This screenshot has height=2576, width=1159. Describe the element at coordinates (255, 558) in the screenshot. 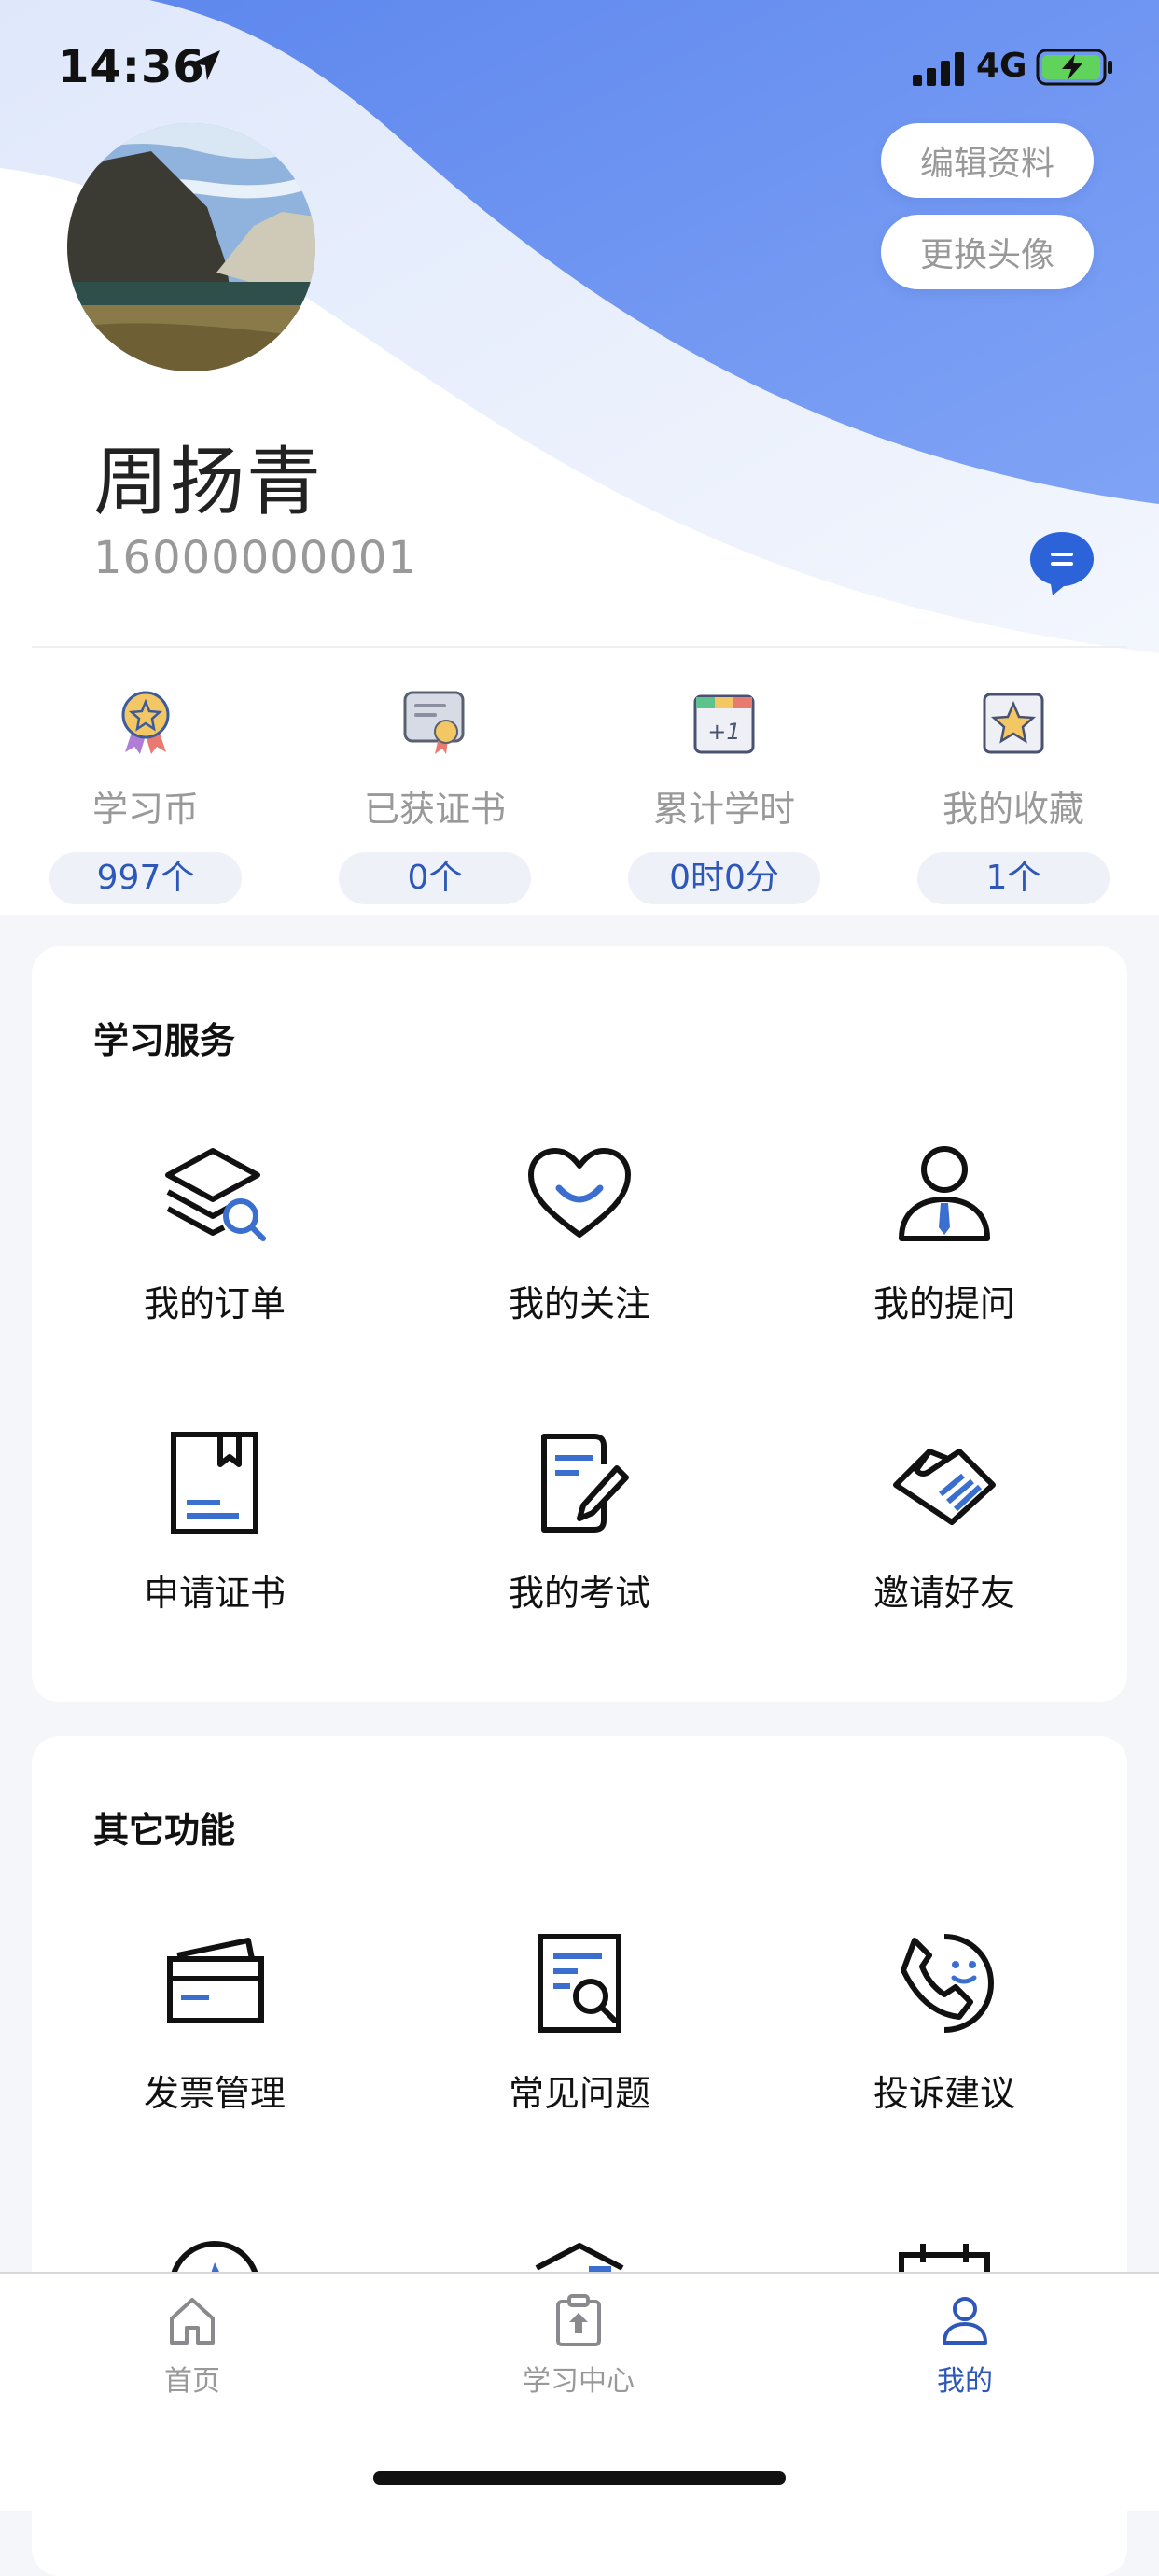

I see `user-phone: 16000000001` at that location.